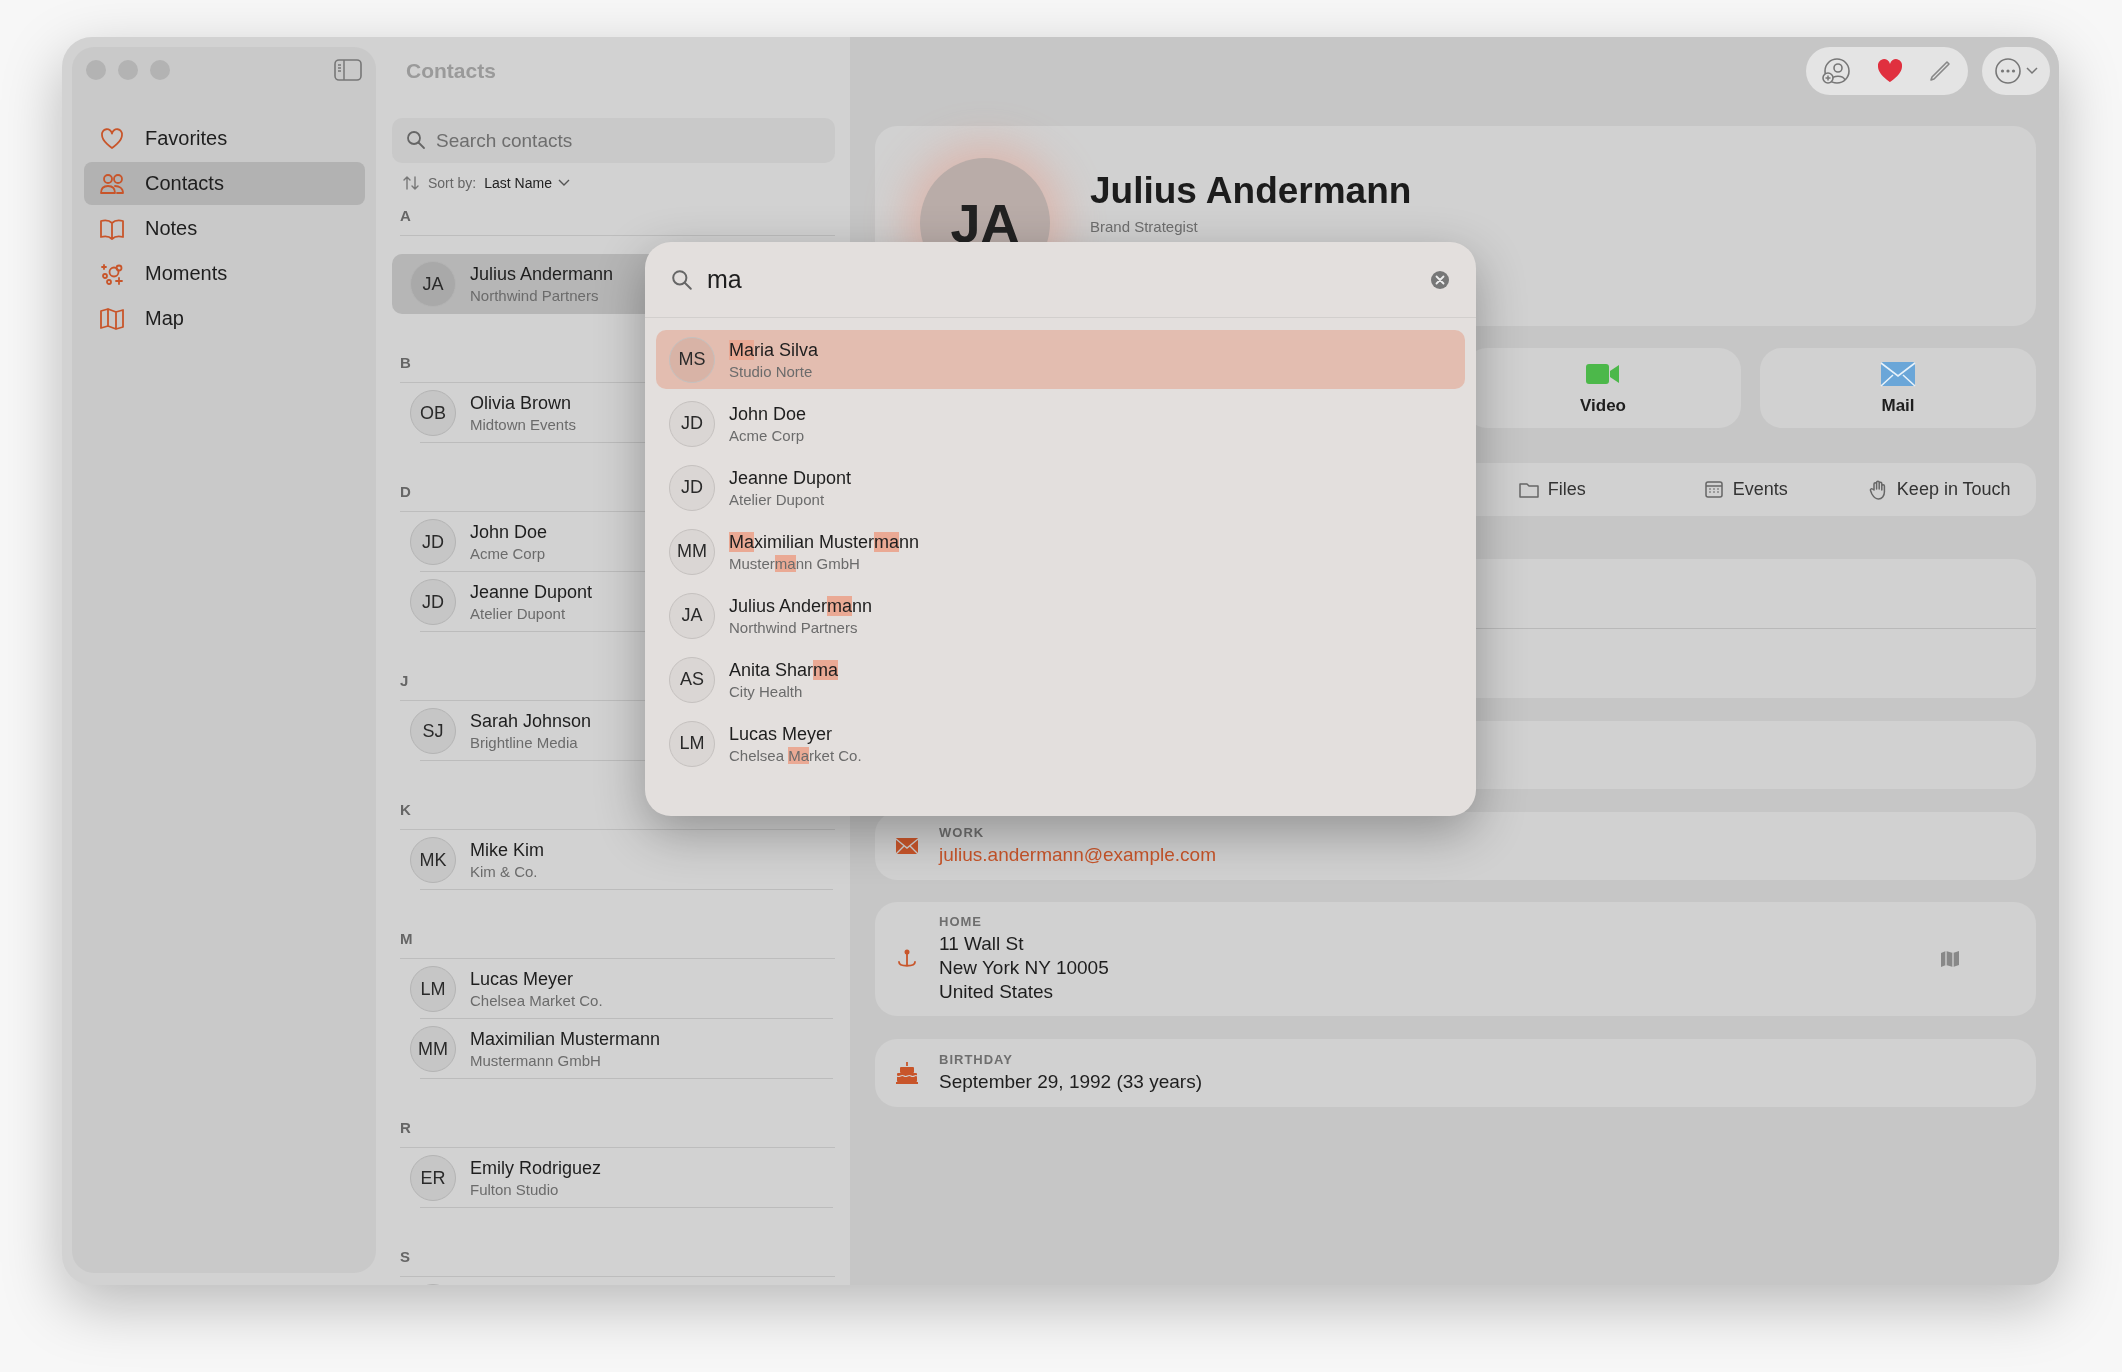 This screenshot has height=1372, width=2122. Describe the element at coordinates (433, 1178) in the screenshot. I see `avatar: ER` at that location.